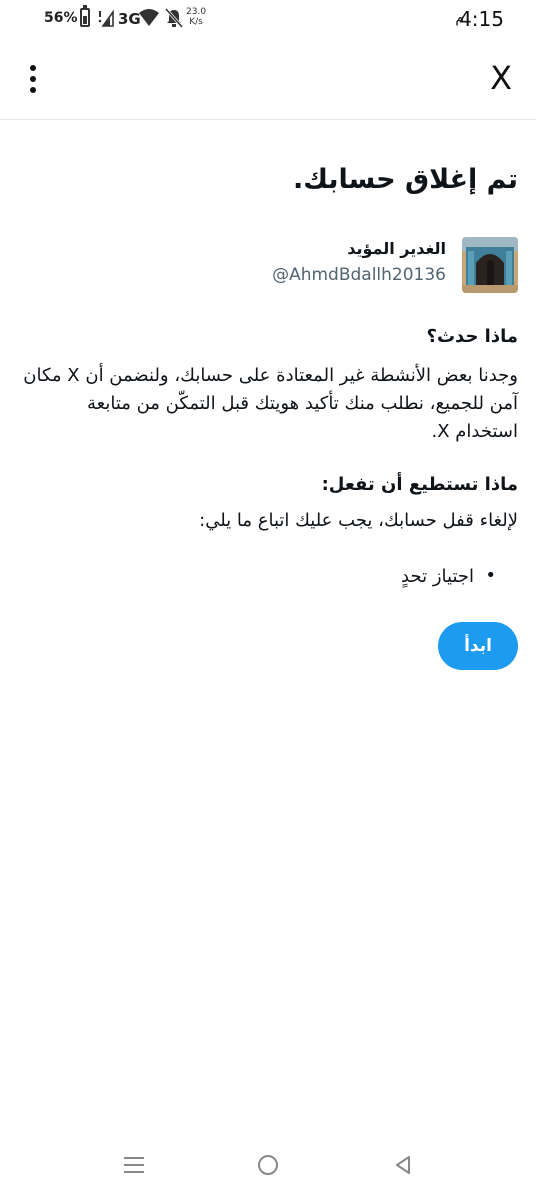  What do you see at coordinates (405, 179) in the screenshot?
I see `page-title: تم إغلاق حسابك.` at bounding box center [405, 179].